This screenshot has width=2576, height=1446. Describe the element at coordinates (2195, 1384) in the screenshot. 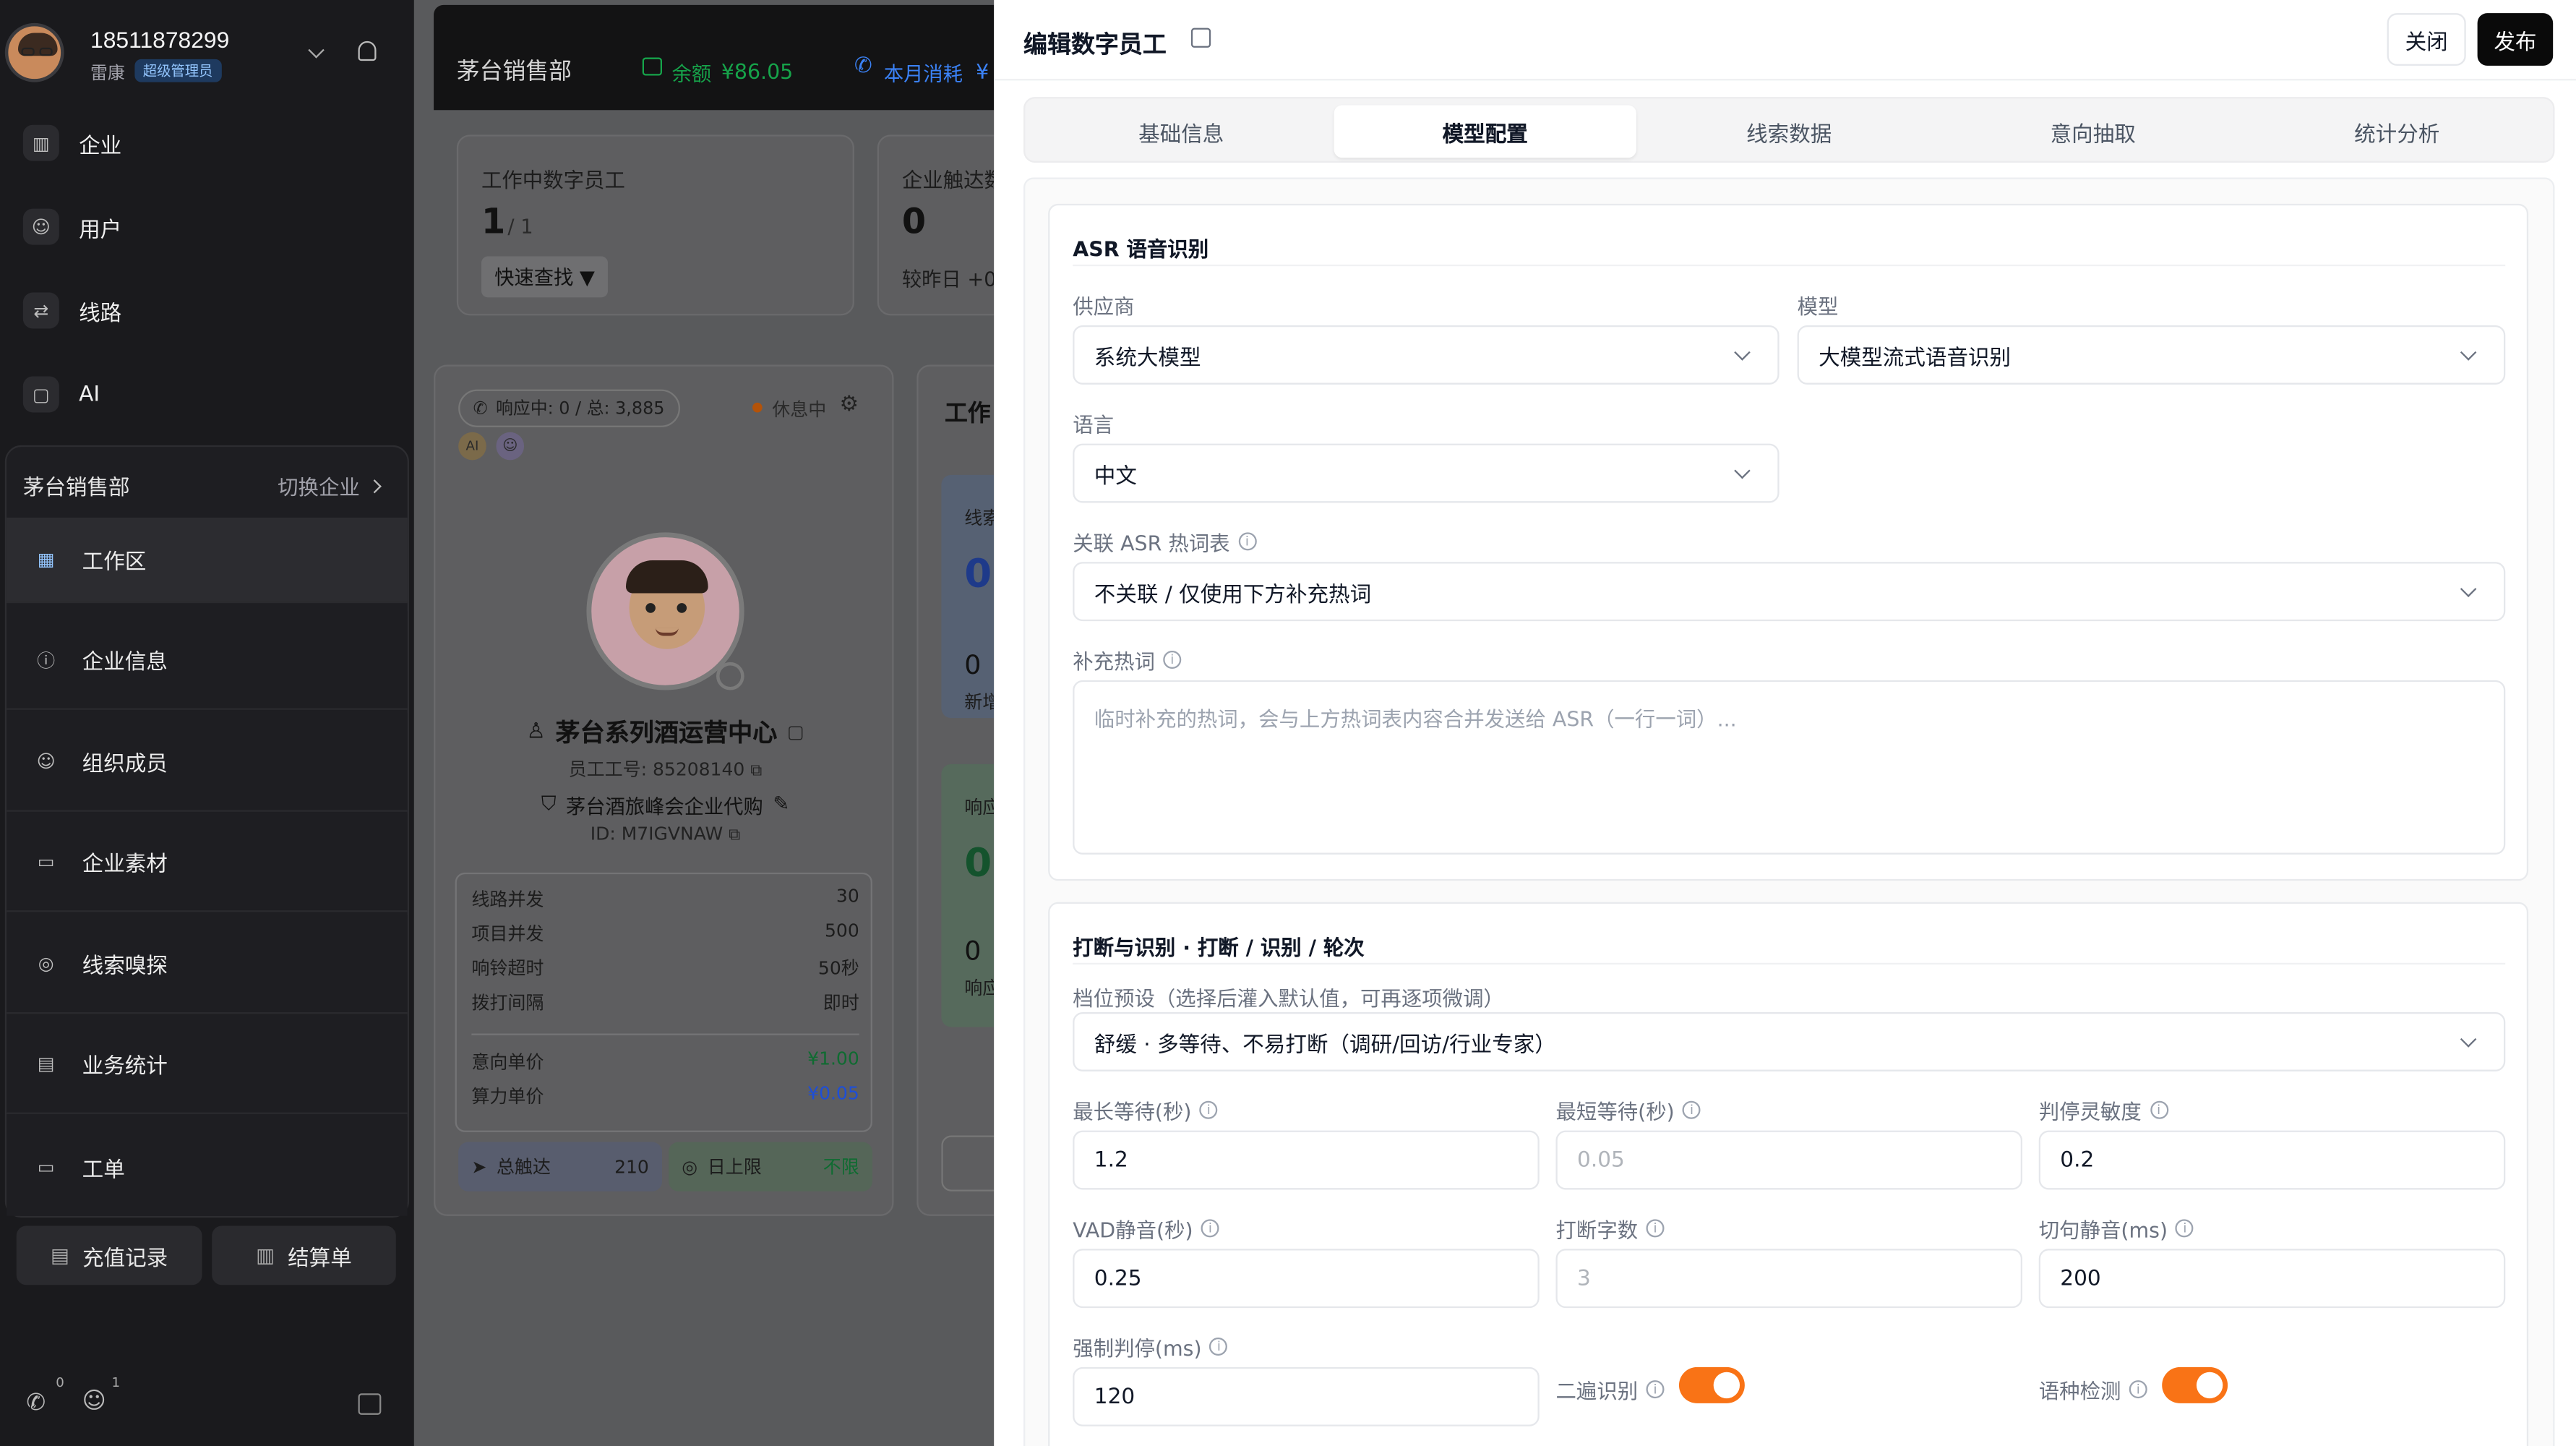

I see `language-detect-toggle` at that location.